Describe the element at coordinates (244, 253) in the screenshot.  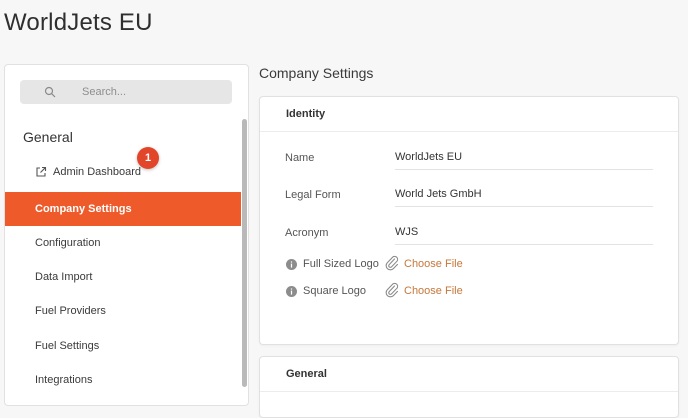
I see `sidebar-scrollbar-thumb` at that location.